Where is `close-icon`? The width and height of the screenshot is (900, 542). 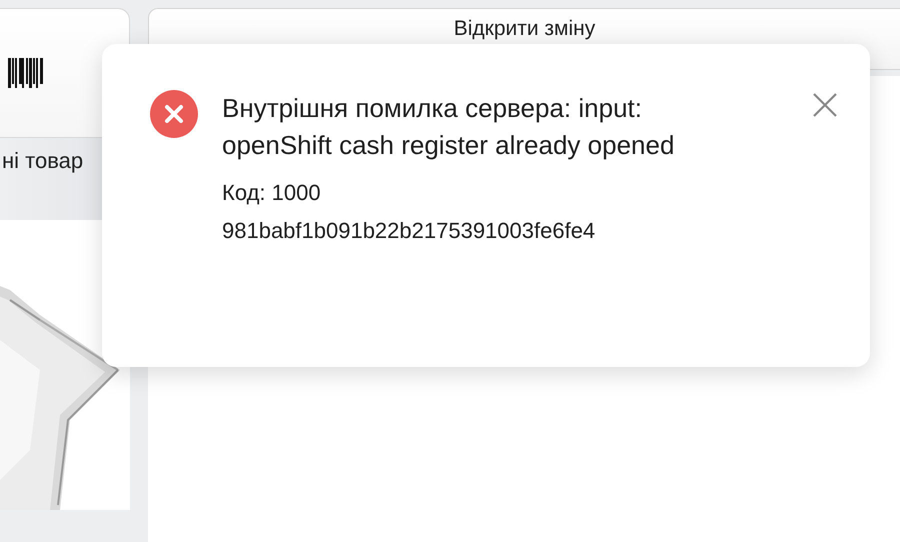 close-icon is located at coordinates (825, 105).